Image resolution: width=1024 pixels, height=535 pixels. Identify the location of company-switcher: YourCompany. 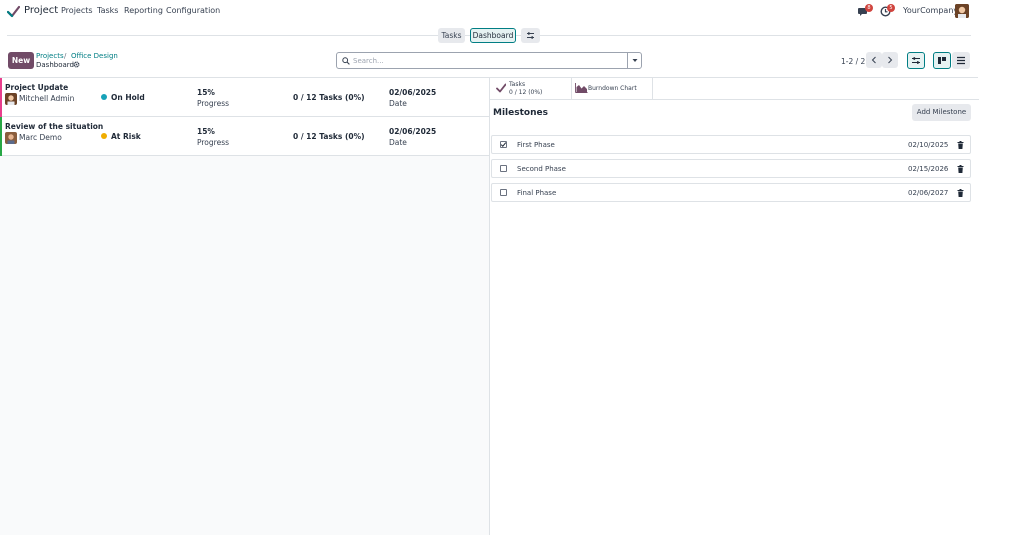
(930, 10).